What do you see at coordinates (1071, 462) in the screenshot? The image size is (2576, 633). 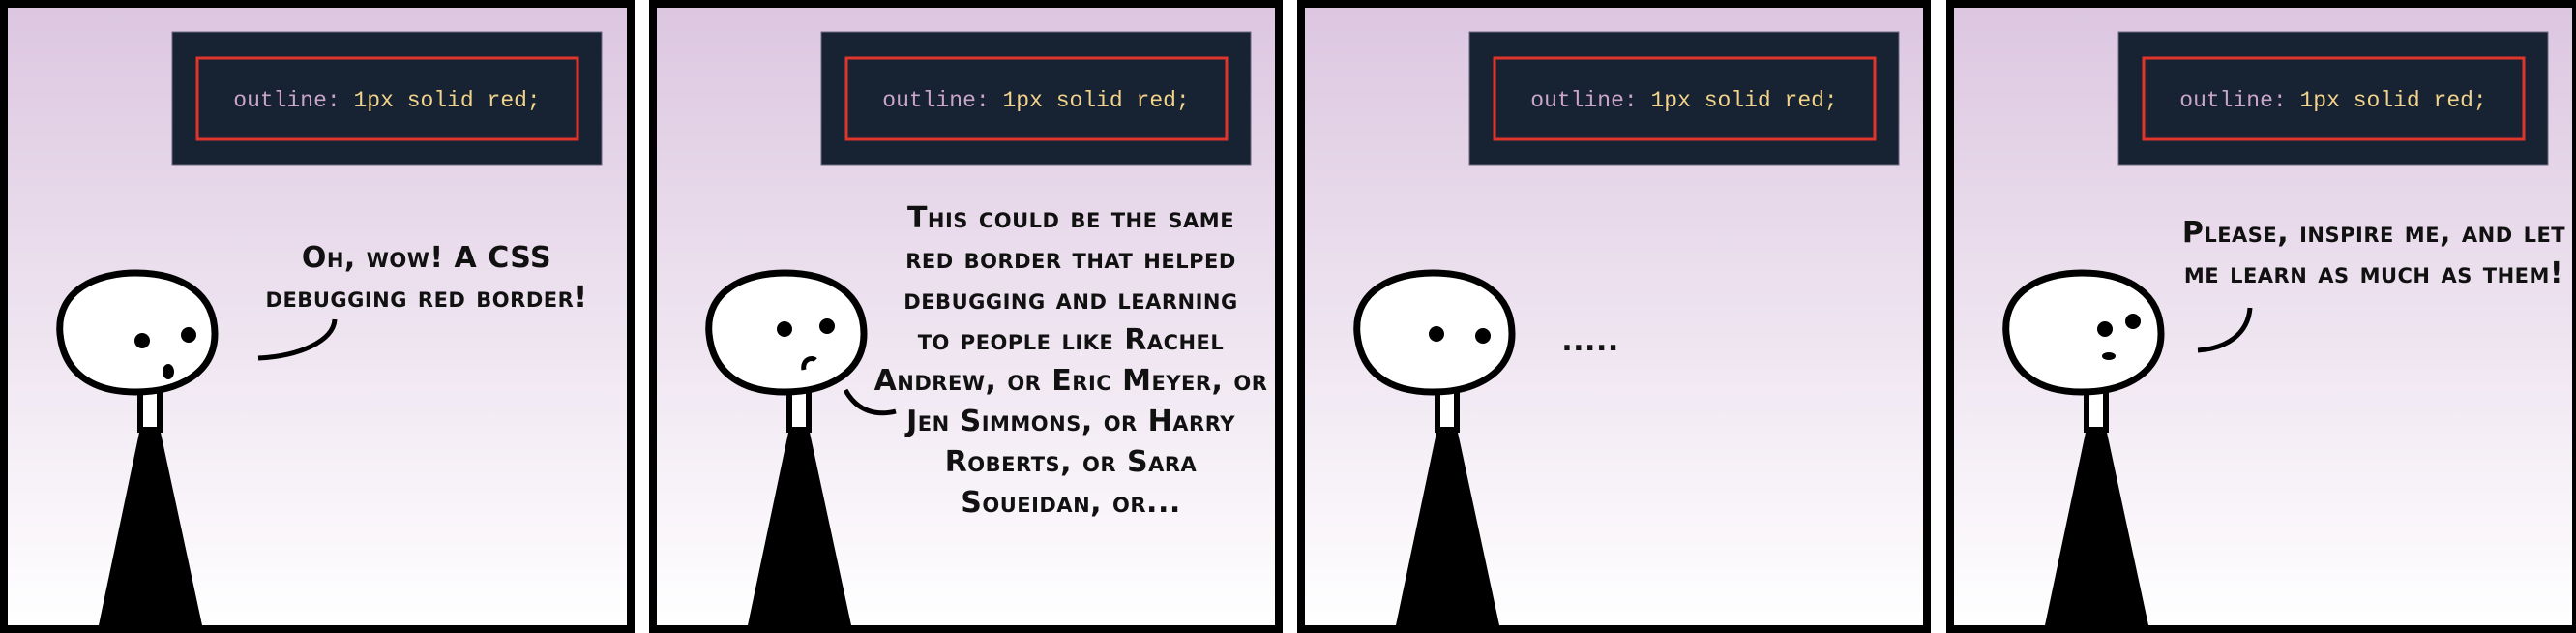 I see `speech-line: Roberts, or Sara` at bounding box center [1071, 462].